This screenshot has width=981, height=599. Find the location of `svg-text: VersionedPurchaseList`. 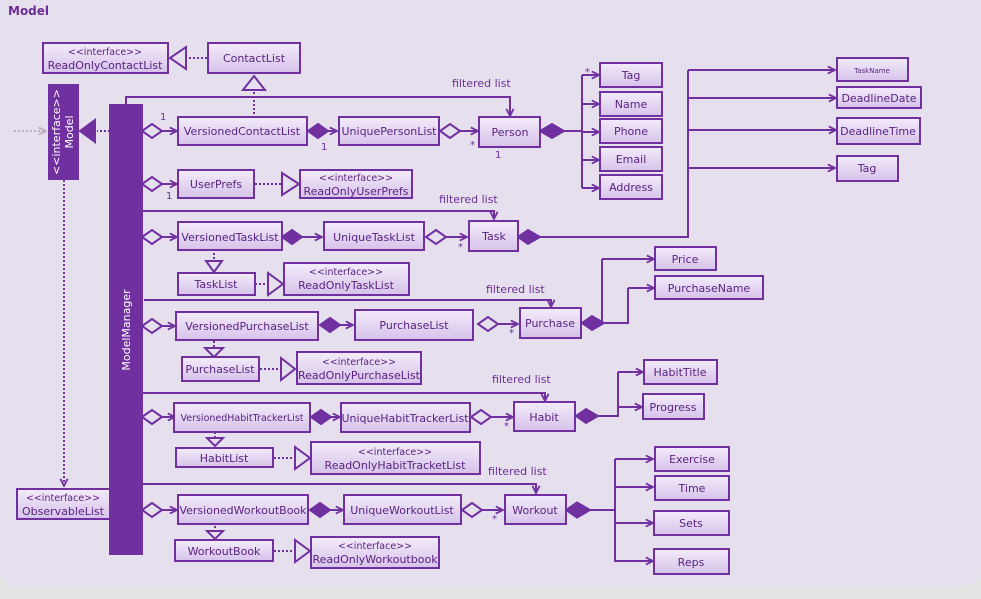

svg-text: VersionedPurchaseList is located at coordinates (247, 326).